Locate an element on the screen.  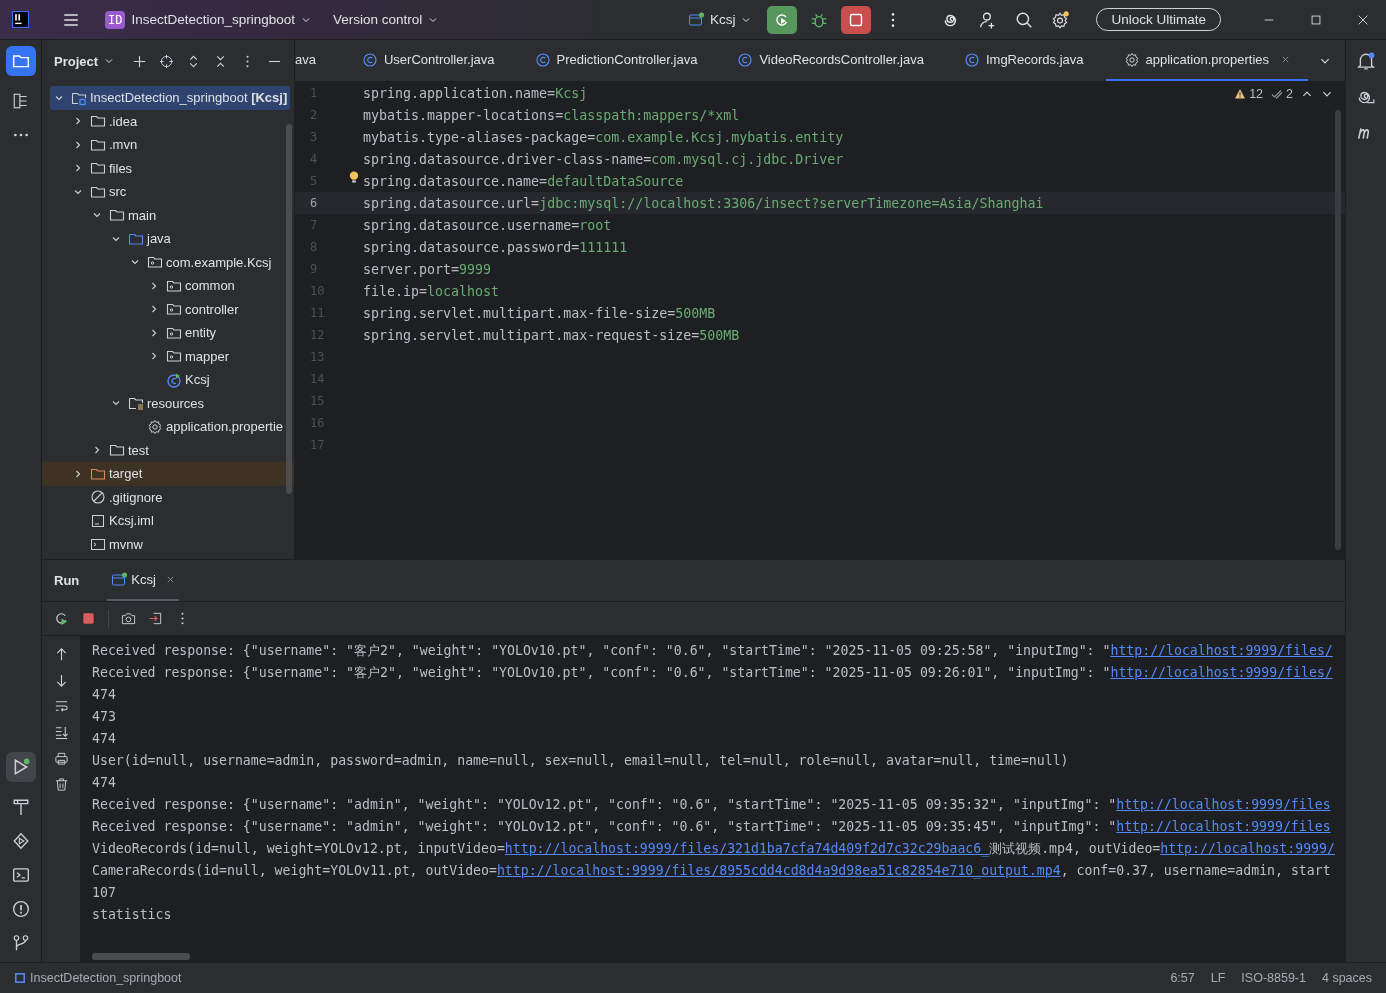
console-text: statistics is located at coordinates (132, 914).